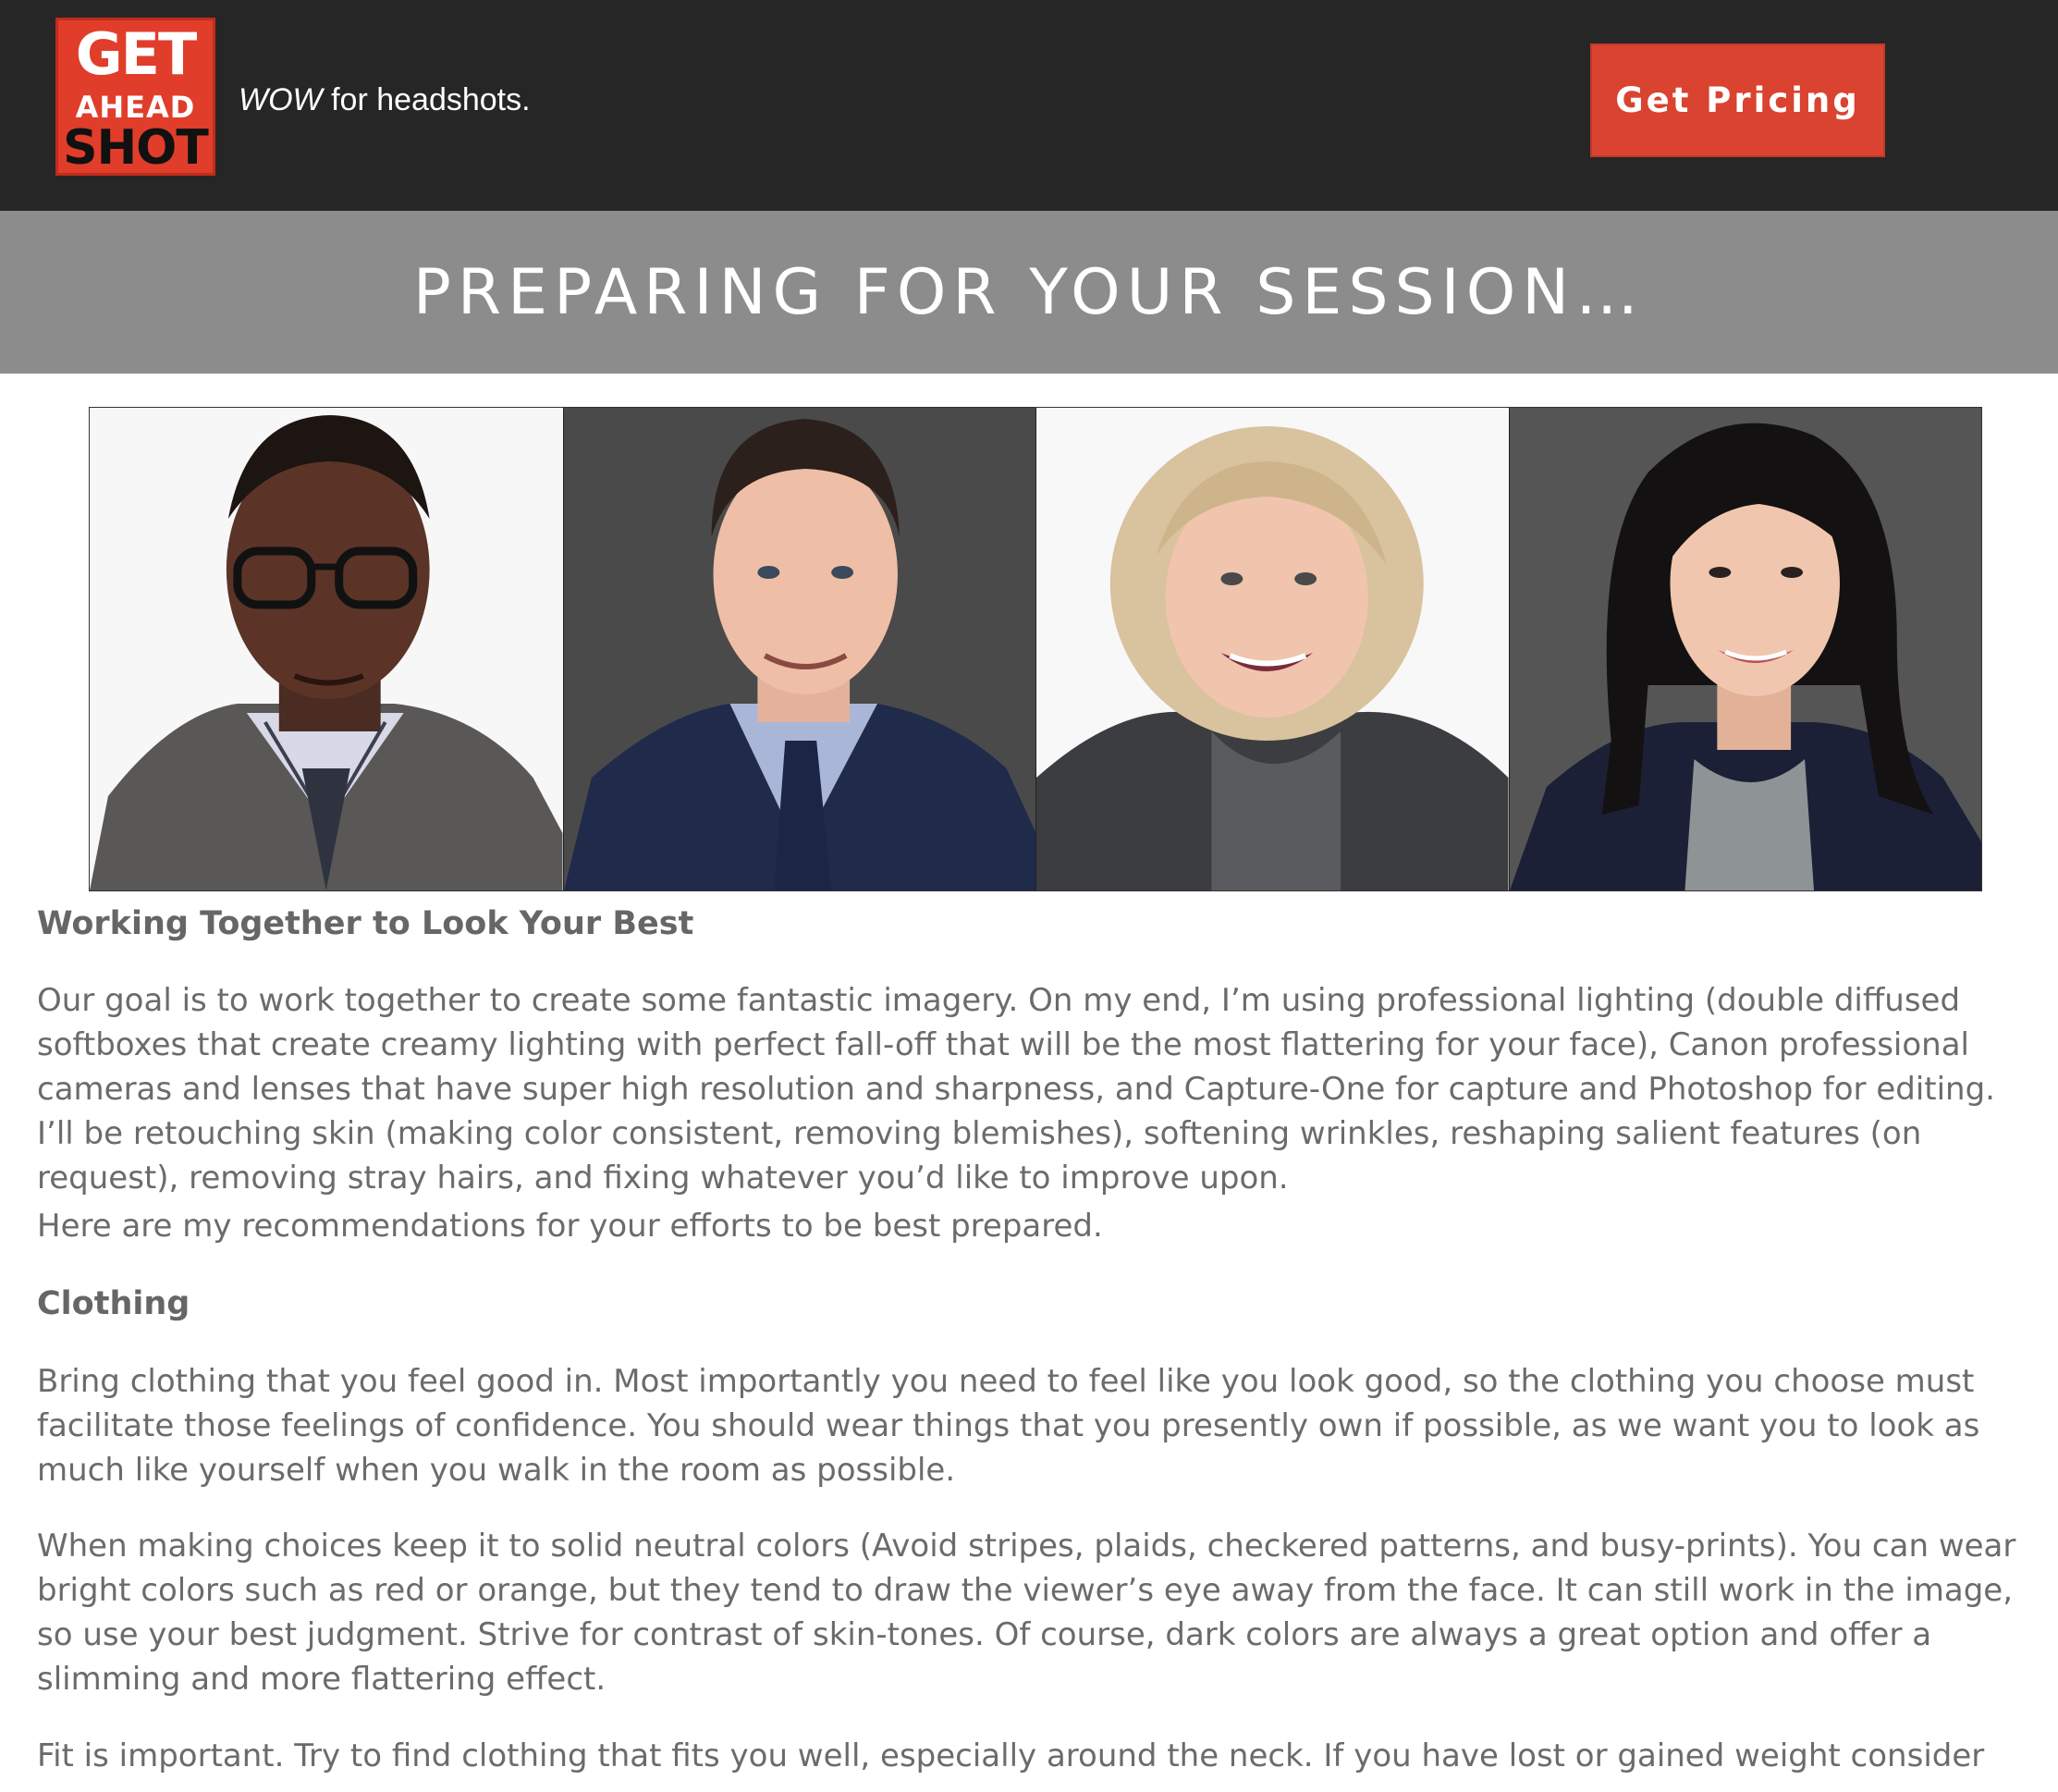  I want to click on brand-logo: GET AHEAD SHOT, so click(135, 97).